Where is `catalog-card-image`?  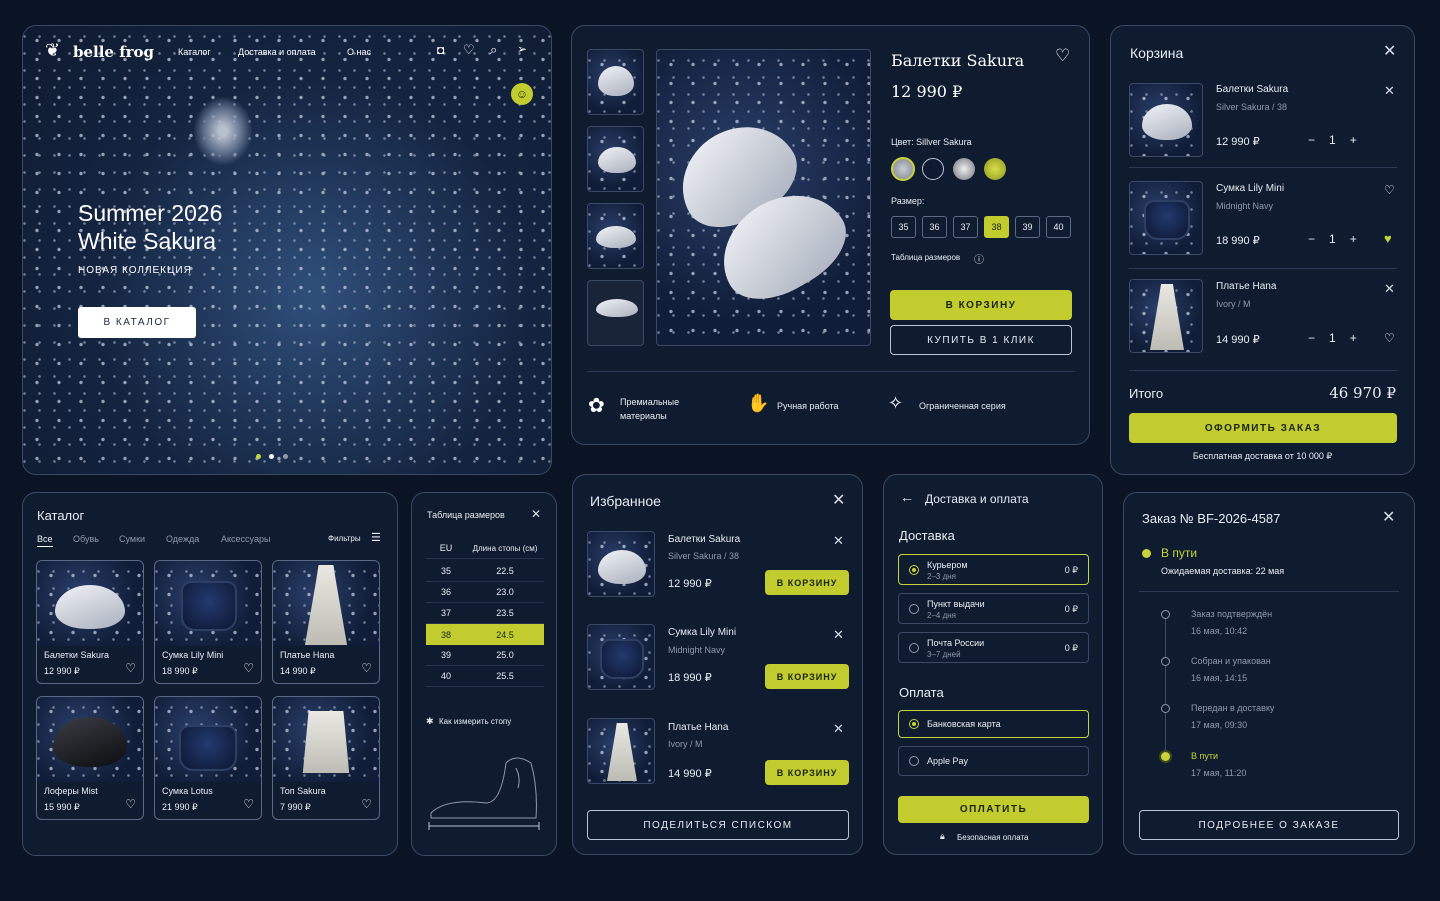 catalog-card-image is located at coordinates (208, 739).